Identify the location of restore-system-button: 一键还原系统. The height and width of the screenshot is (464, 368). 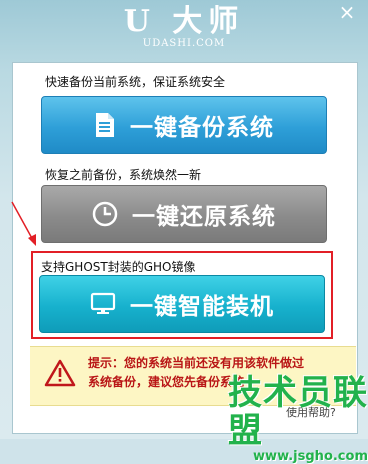
(184, 214).